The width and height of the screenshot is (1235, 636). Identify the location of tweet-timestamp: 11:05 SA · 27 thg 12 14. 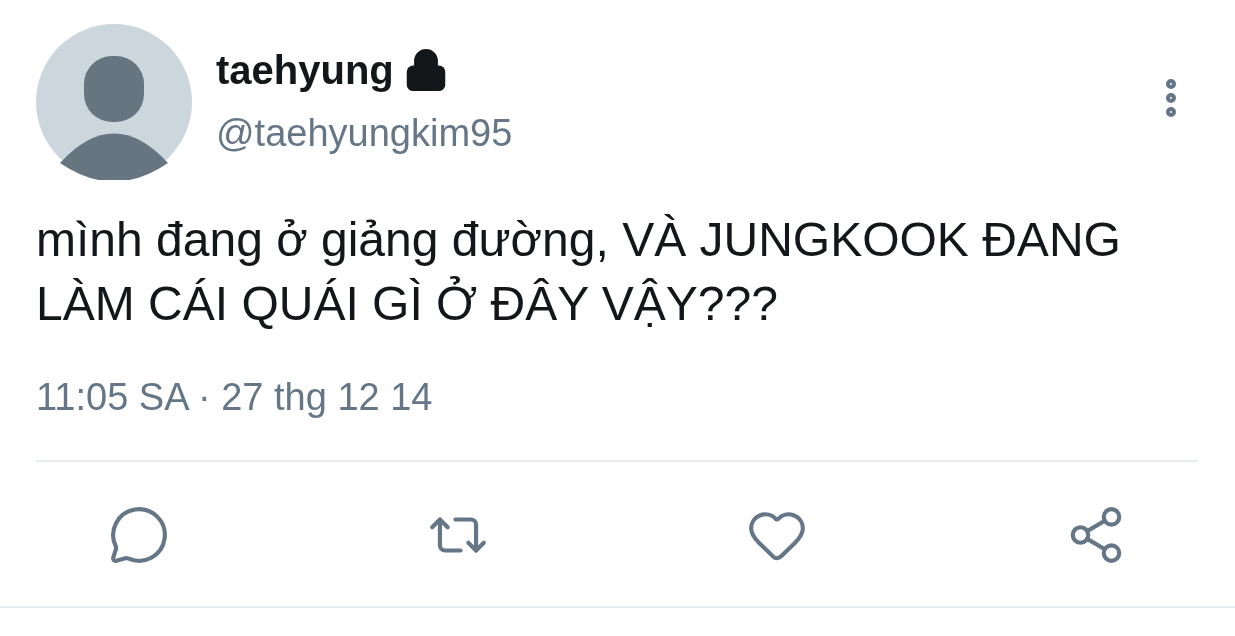
(234, 397).